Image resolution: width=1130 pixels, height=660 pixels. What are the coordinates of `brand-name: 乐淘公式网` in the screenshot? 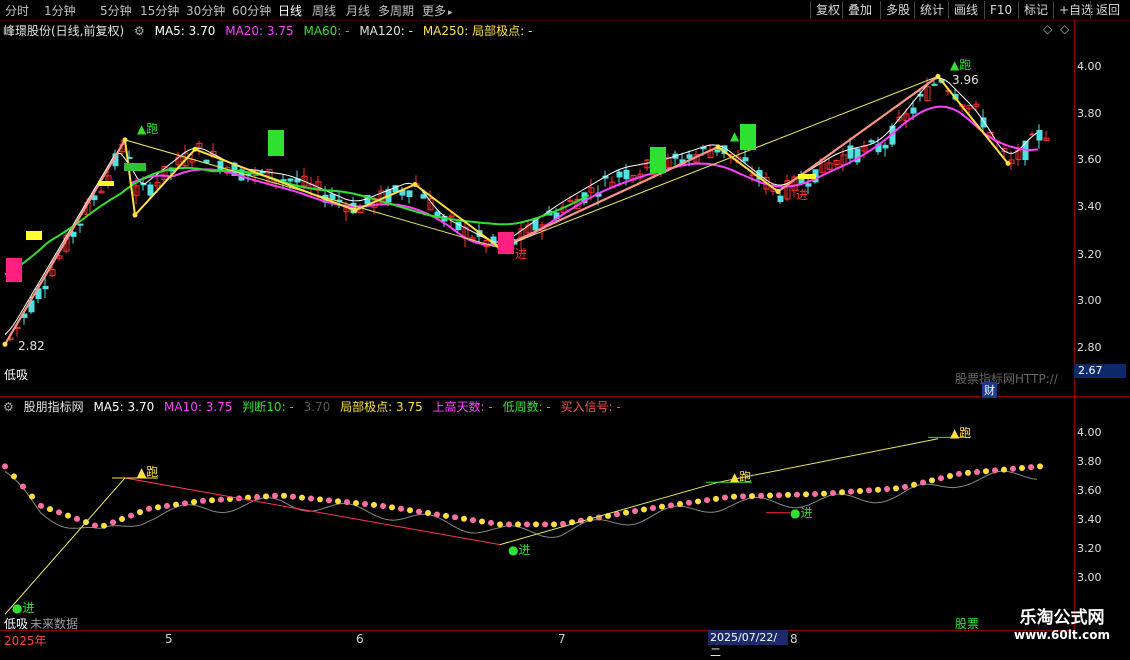 It's located at (1062, 618).